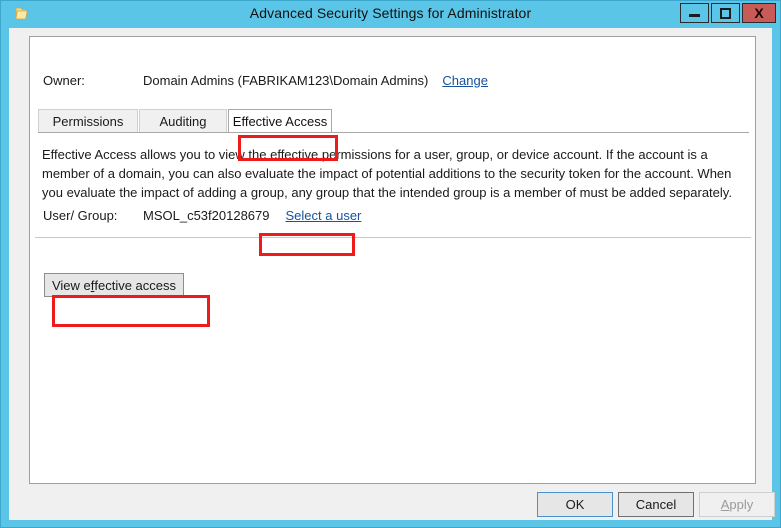 The height and width of the screenshot is (528, 781). Describe the element at coordinates (88, 121) in the screenshot. I see `tab-permissions: Permissions` at that location.